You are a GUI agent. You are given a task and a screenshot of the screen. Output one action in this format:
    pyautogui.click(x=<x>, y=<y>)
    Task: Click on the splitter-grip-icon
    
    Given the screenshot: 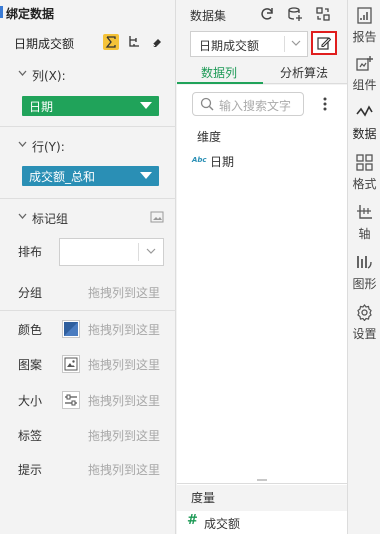 What is the action you would take?
    pyautogui.click(x=262, y=480)
    